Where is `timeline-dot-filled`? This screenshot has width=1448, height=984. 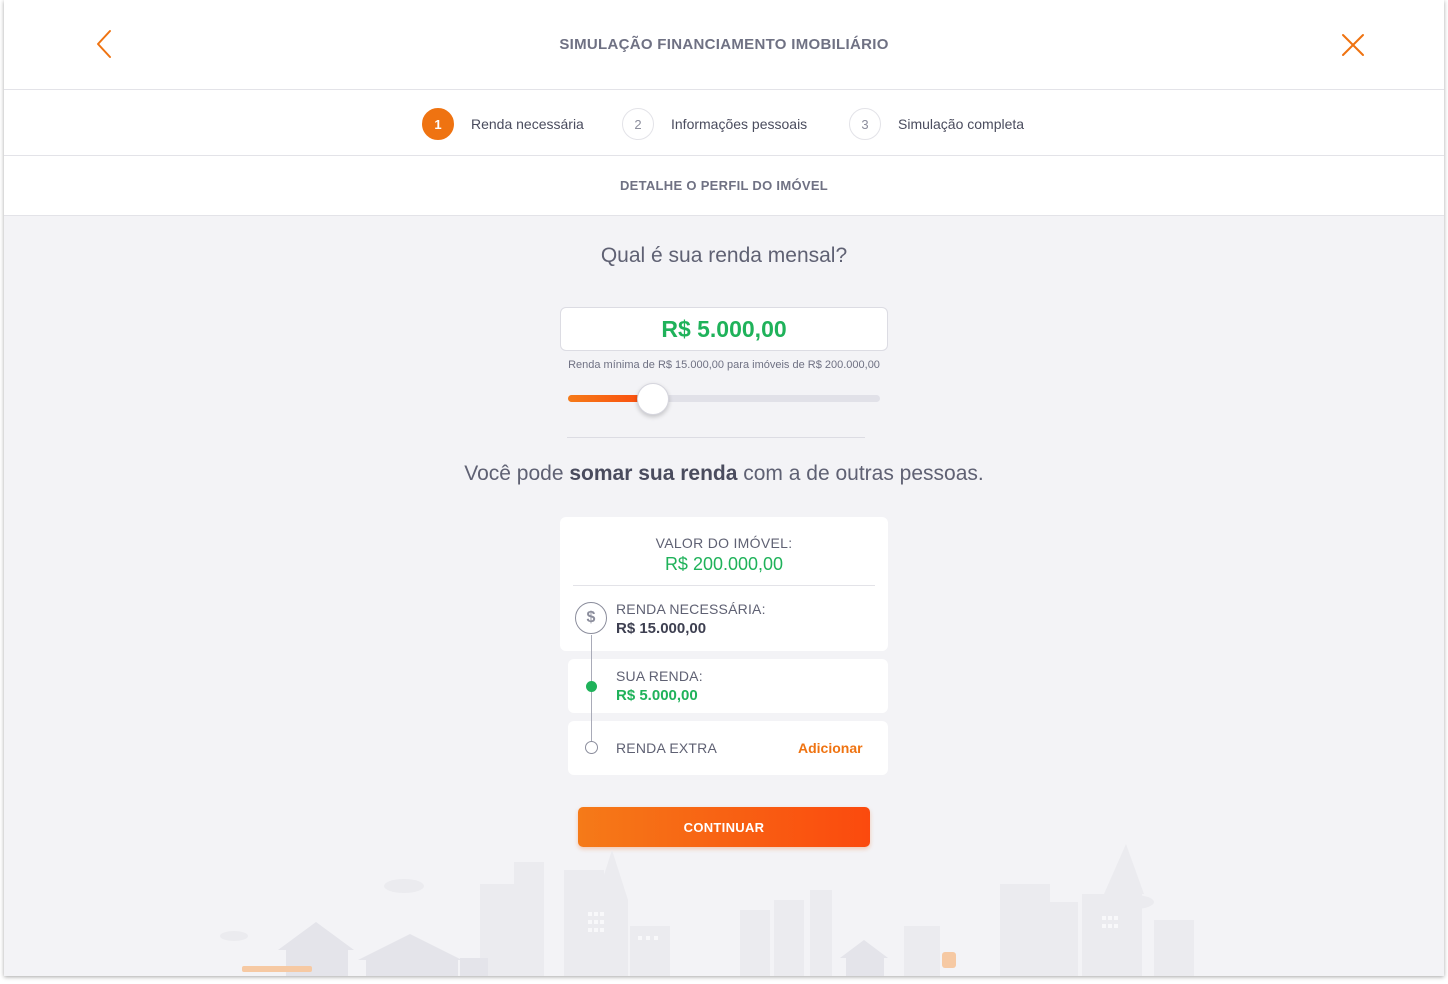
timeline-dot-filled is located at coordinates (591, 686).